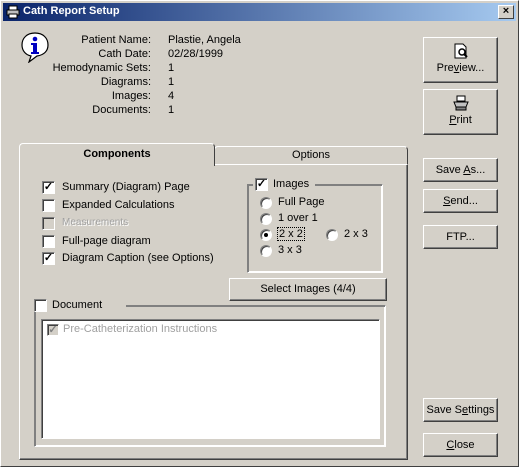 The width and height of the screenshot is (519, 467). Describe the element at coordinates (48, 205) in the screenshot. I see `expanded-calculations-checkbox` at that location.